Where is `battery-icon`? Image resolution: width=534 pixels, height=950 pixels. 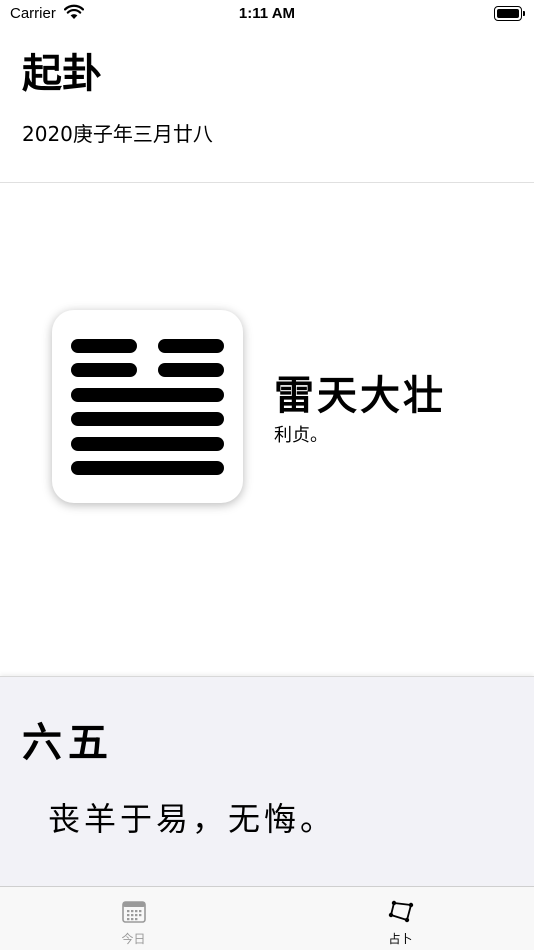
battery-icon is located at coordinates (510, 13).